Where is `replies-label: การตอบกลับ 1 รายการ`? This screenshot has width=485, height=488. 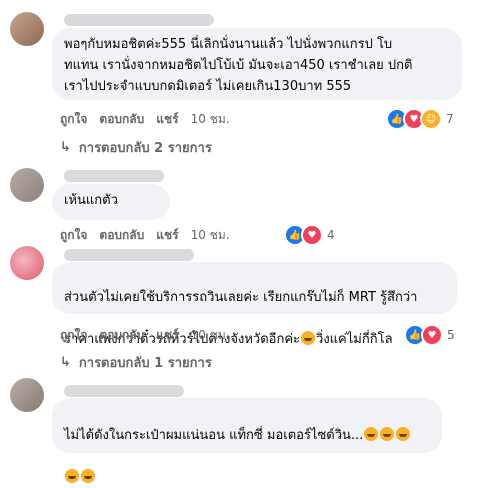 replies-label: การตอบกลับ 1 รายการ is located at coordinates (145, 363).